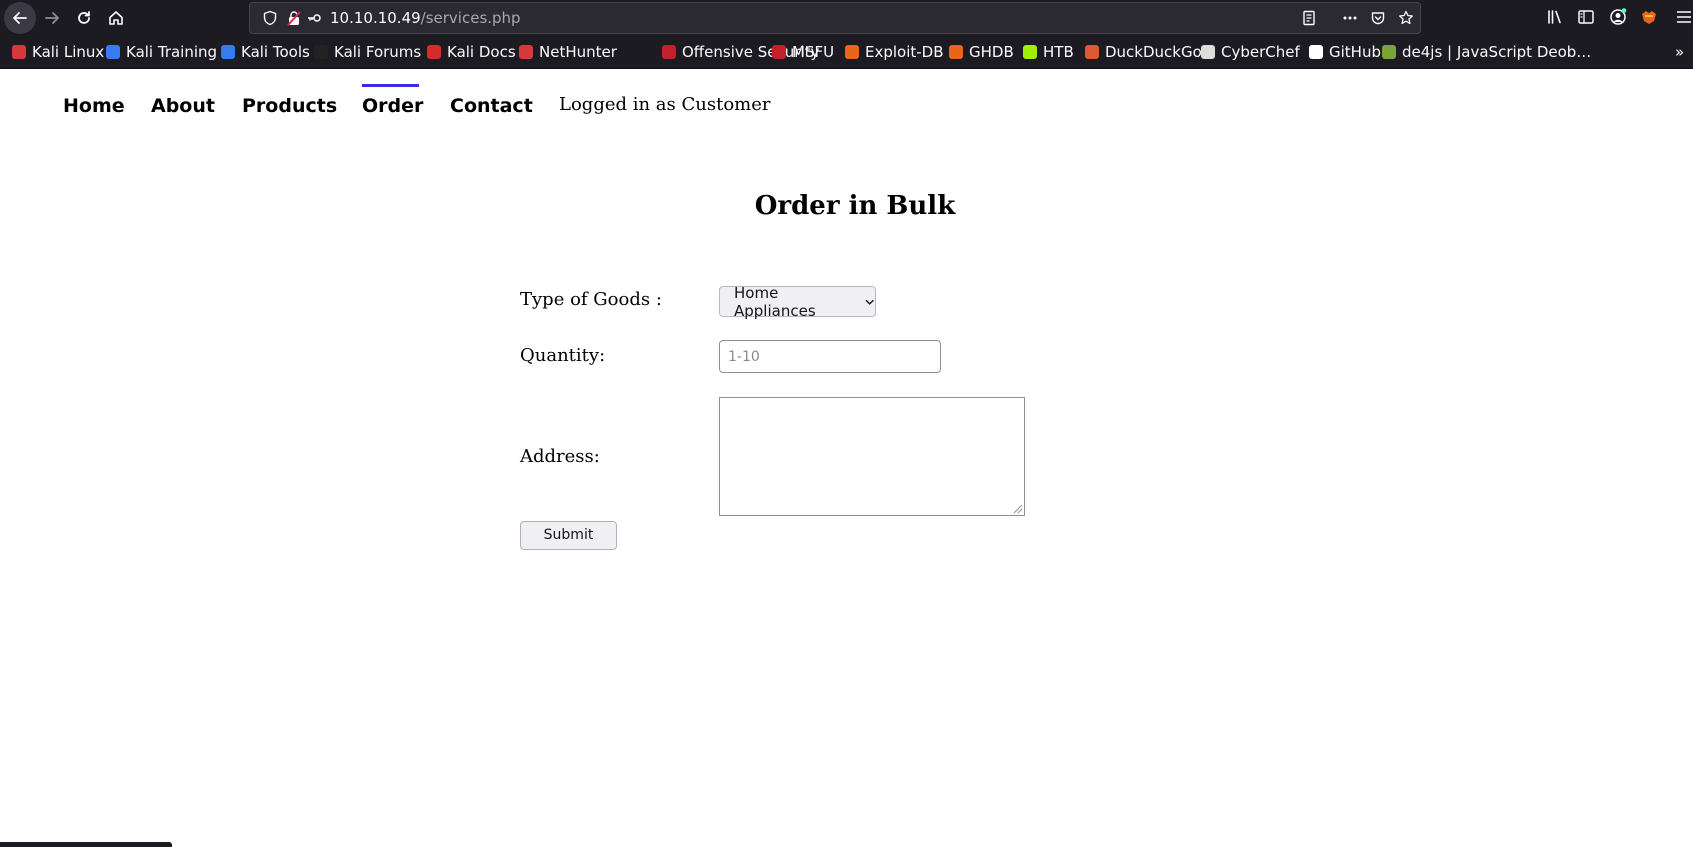  I want to click on quantity-input, so click(830, 356).